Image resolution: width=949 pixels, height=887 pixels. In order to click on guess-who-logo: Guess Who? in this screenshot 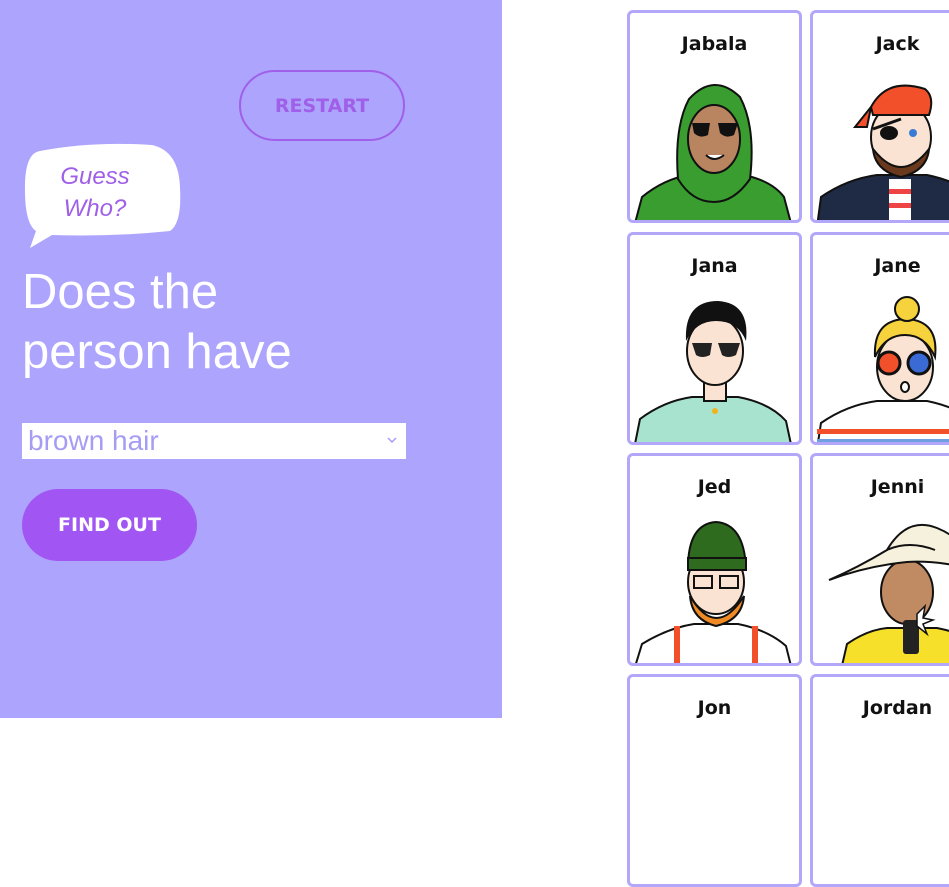, I will do `click(95, 193)`.